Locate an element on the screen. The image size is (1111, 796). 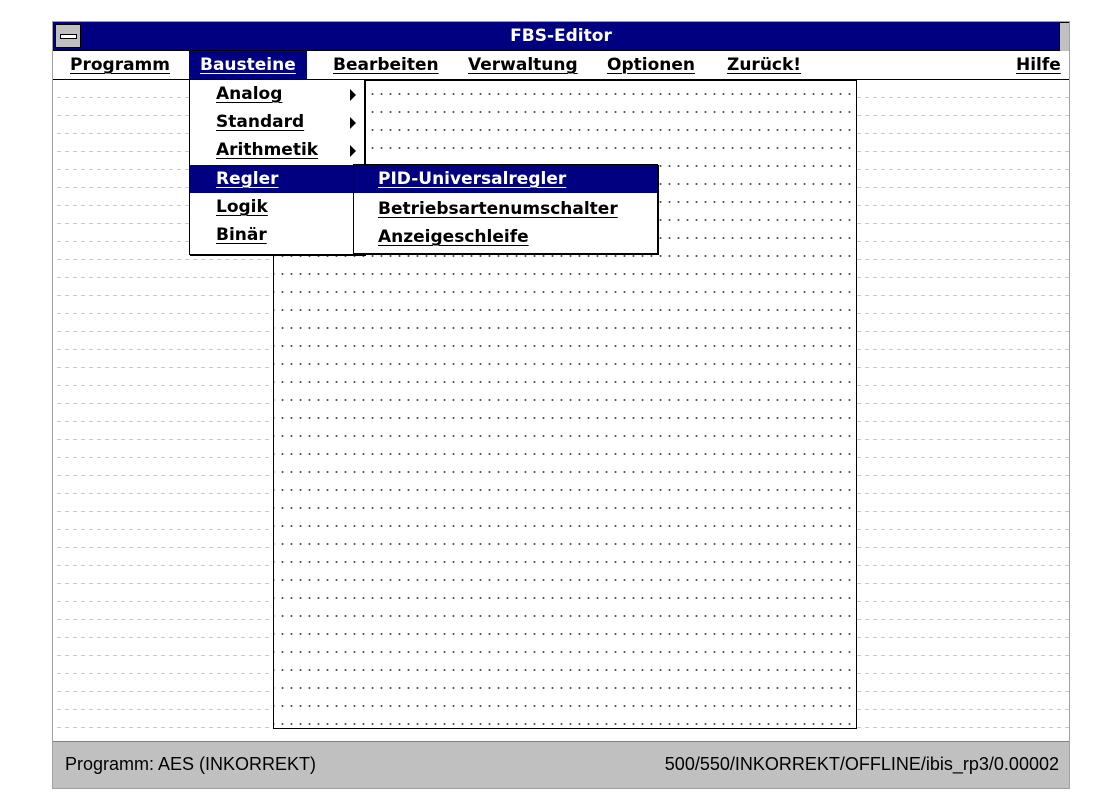
menu-hilfe: Hilfe is located at coordinates (1037, 65).